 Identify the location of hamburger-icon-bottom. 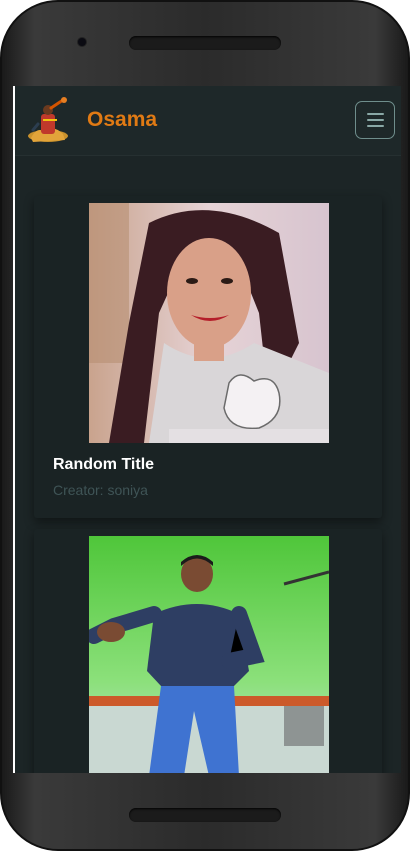
(375, 126).